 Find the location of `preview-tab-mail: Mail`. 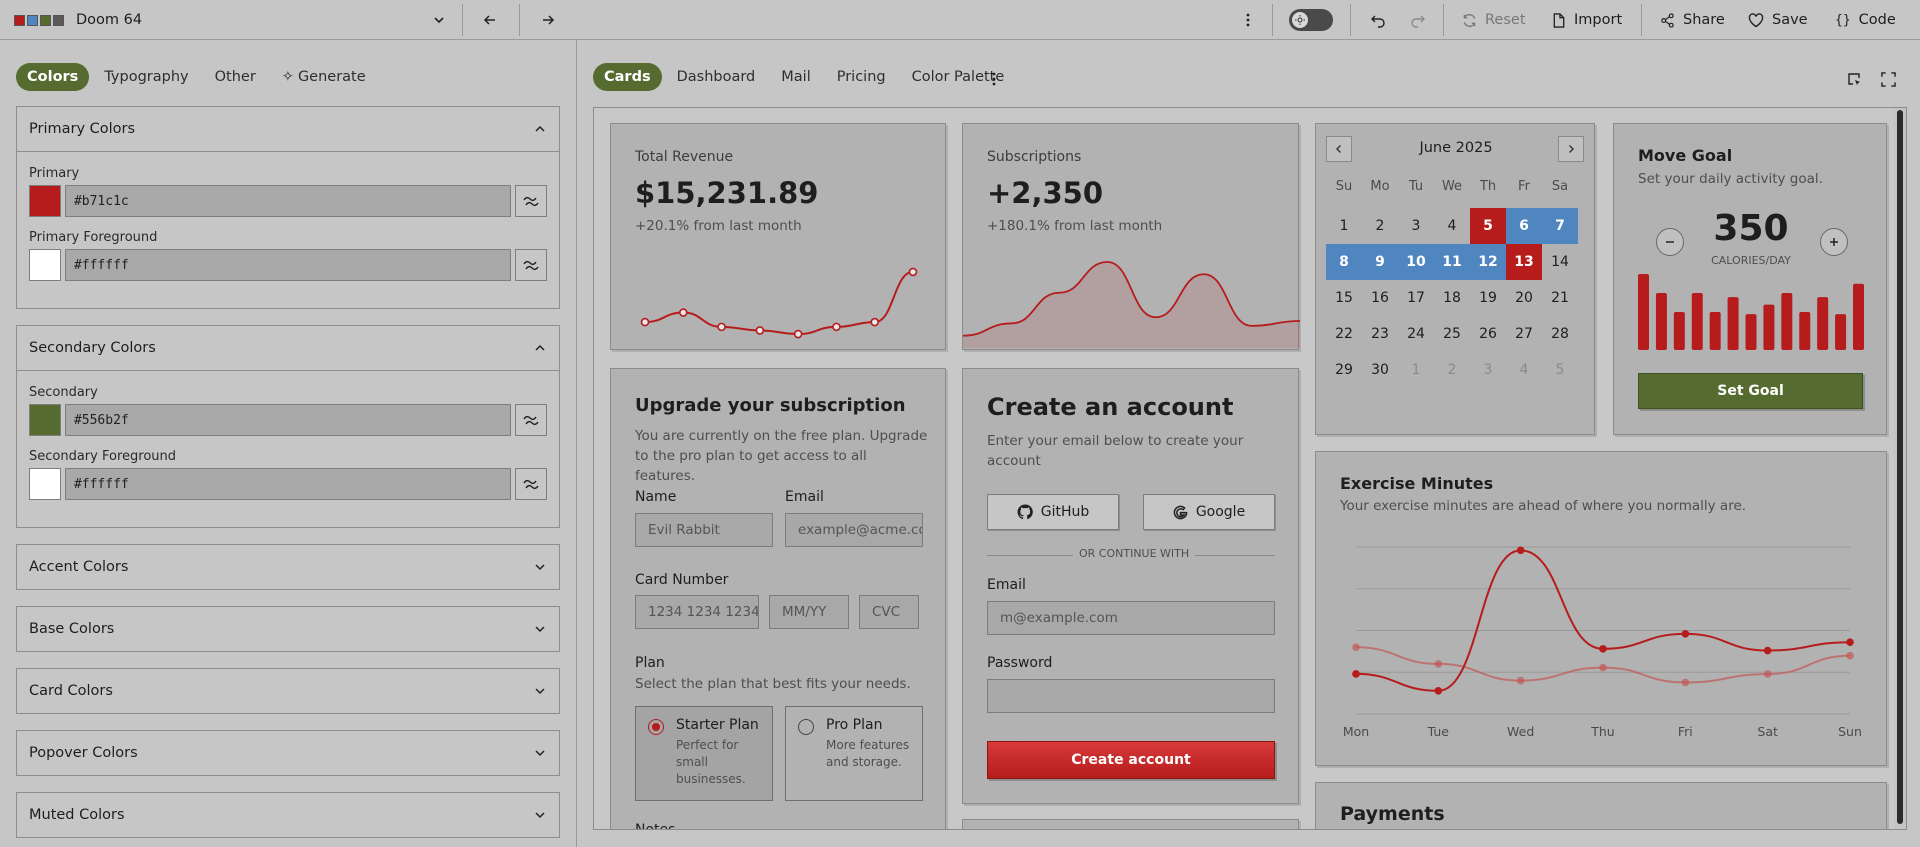

preview-tab-mail: Mail is located at coordinates (795, 77).